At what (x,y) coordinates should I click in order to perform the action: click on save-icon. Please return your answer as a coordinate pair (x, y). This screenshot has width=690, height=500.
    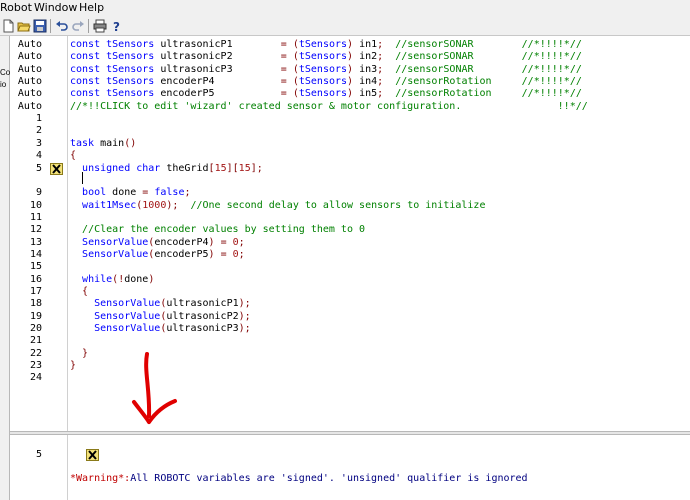
    Looking at the image, I should click on (40, 26).